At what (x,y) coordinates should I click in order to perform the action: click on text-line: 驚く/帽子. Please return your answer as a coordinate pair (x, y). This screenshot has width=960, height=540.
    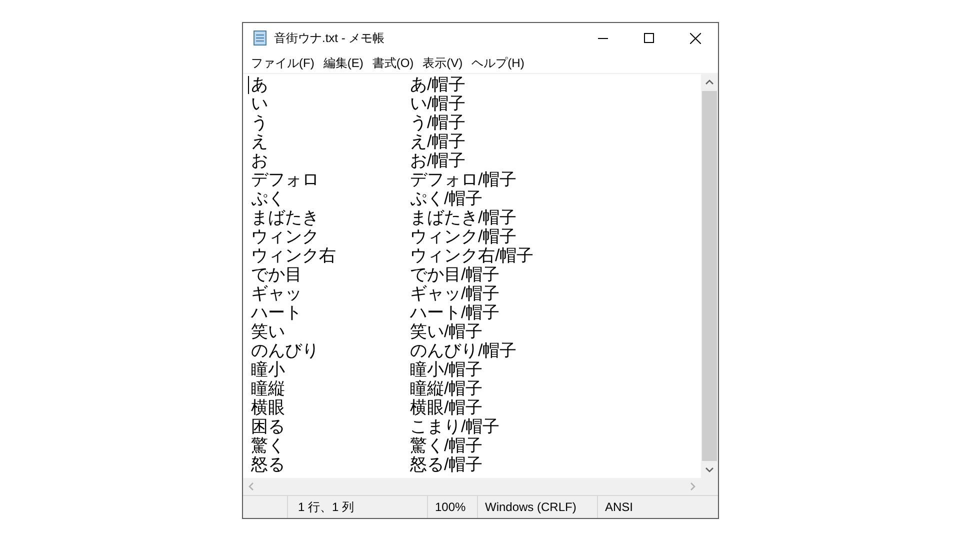
    Looking at the image, I should click on (446, 445).